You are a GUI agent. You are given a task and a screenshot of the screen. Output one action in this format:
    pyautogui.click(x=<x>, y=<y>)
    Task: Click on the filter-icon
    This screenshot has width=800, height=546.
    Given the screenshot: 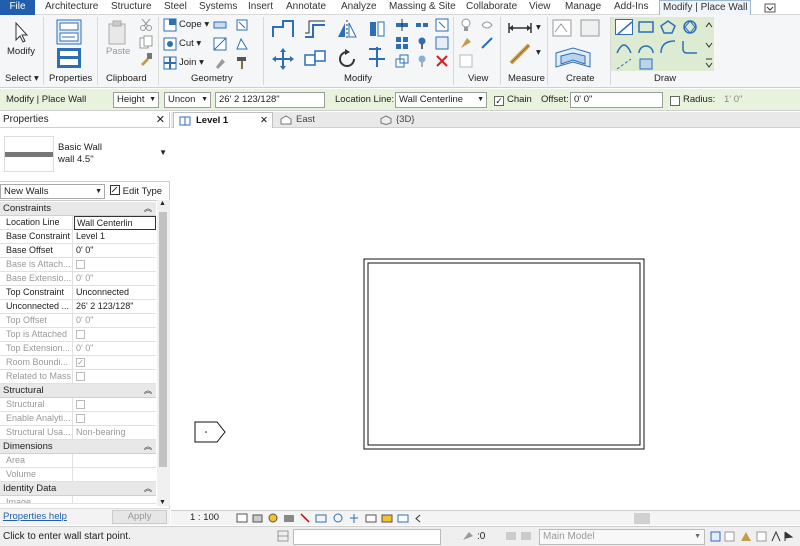 What is the action you would take?
    pyautogui.click(x=789, y=536)
    